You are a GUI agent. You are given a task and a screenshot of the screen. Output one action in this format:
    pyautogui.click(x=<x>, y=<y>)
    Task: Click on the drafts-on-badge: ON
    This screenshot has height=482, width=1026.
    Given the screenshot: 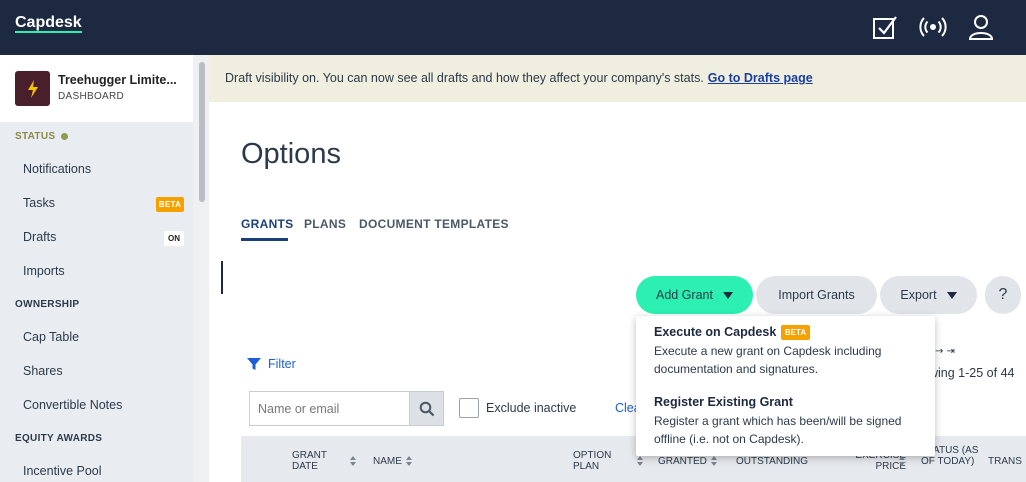 What is the action you would take?
    pyautogui.click(x=174, y=238)
    